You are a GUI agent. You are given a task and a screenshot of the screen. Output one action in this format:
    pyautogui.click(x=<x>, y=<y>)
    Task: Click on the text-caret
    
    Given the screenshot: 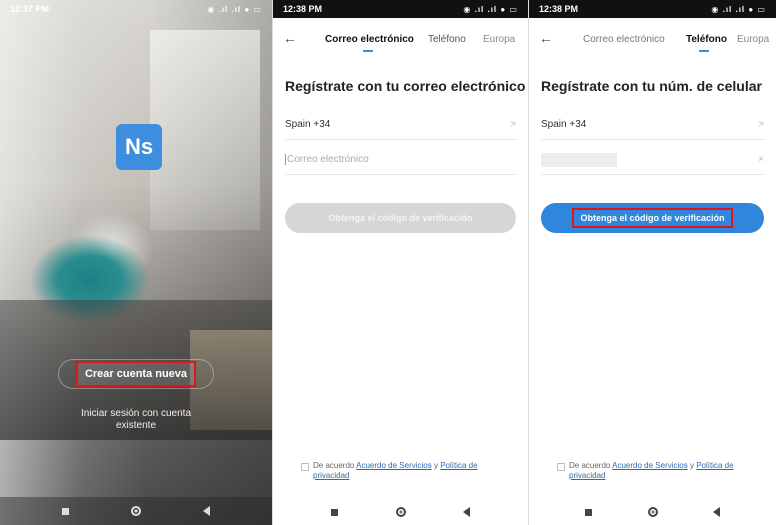 What is the action you would take?
    pyautogui.click(x=285, y=159)
    